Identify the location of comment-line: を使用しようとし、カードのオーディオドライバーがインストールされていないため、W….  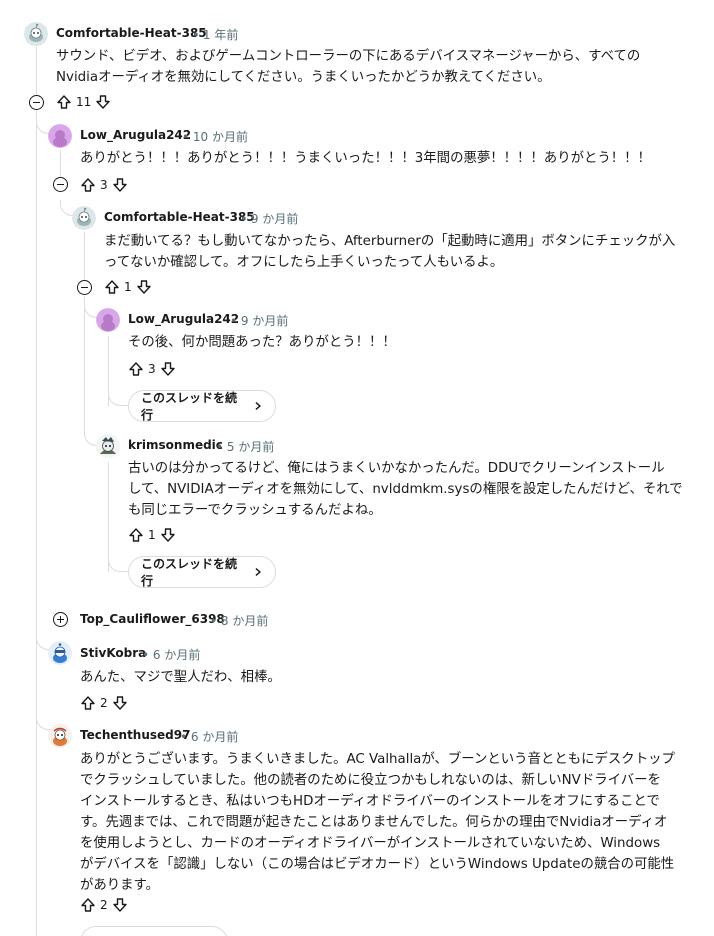
(370, 843).